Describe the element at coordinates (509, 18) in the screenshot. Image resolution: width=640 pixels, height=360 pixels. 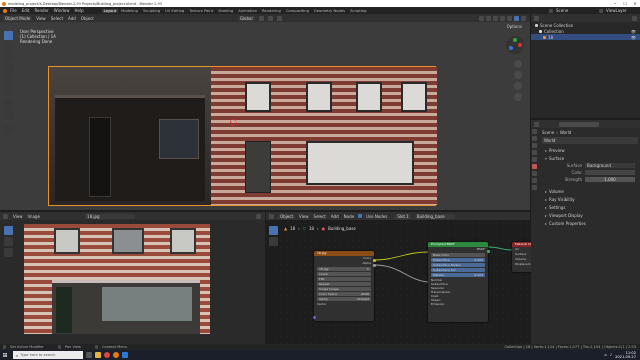
I see `shading-solid-icon` at that location.